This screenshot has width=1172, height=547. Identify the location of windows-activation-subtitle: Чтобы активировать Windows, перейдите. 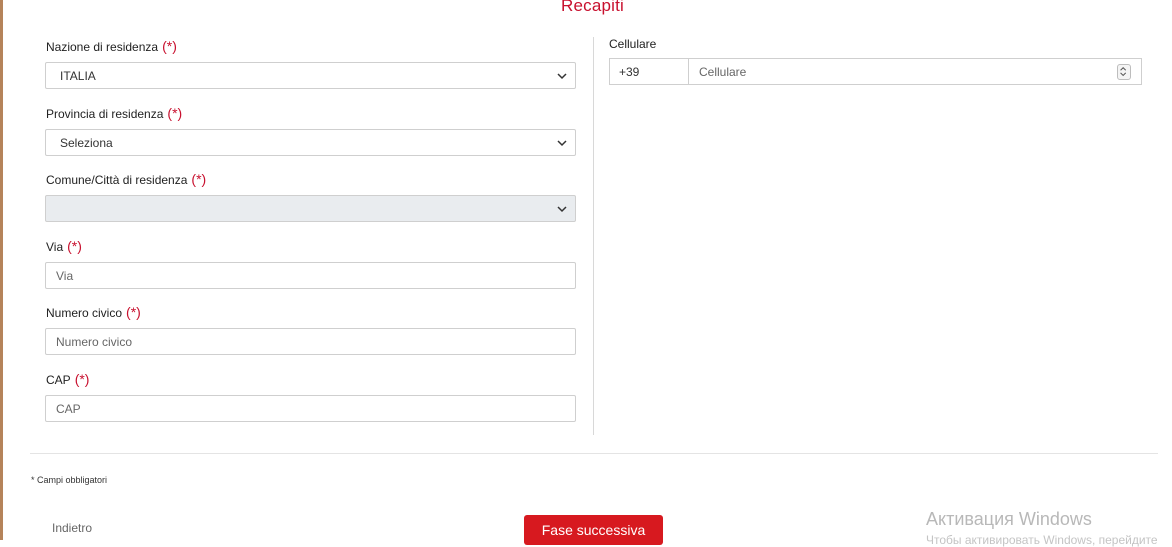
(1042, 540).